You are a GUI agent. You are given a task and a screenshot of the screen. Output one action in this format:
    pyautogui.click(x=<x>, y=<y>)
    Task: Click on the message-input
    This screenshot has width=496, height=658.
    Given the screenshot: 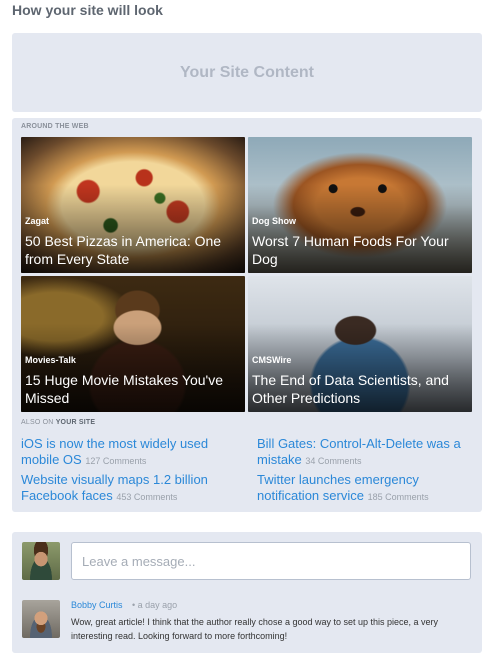 What is the action you would take?
    pyautogui.click(x=271, y=561)
    